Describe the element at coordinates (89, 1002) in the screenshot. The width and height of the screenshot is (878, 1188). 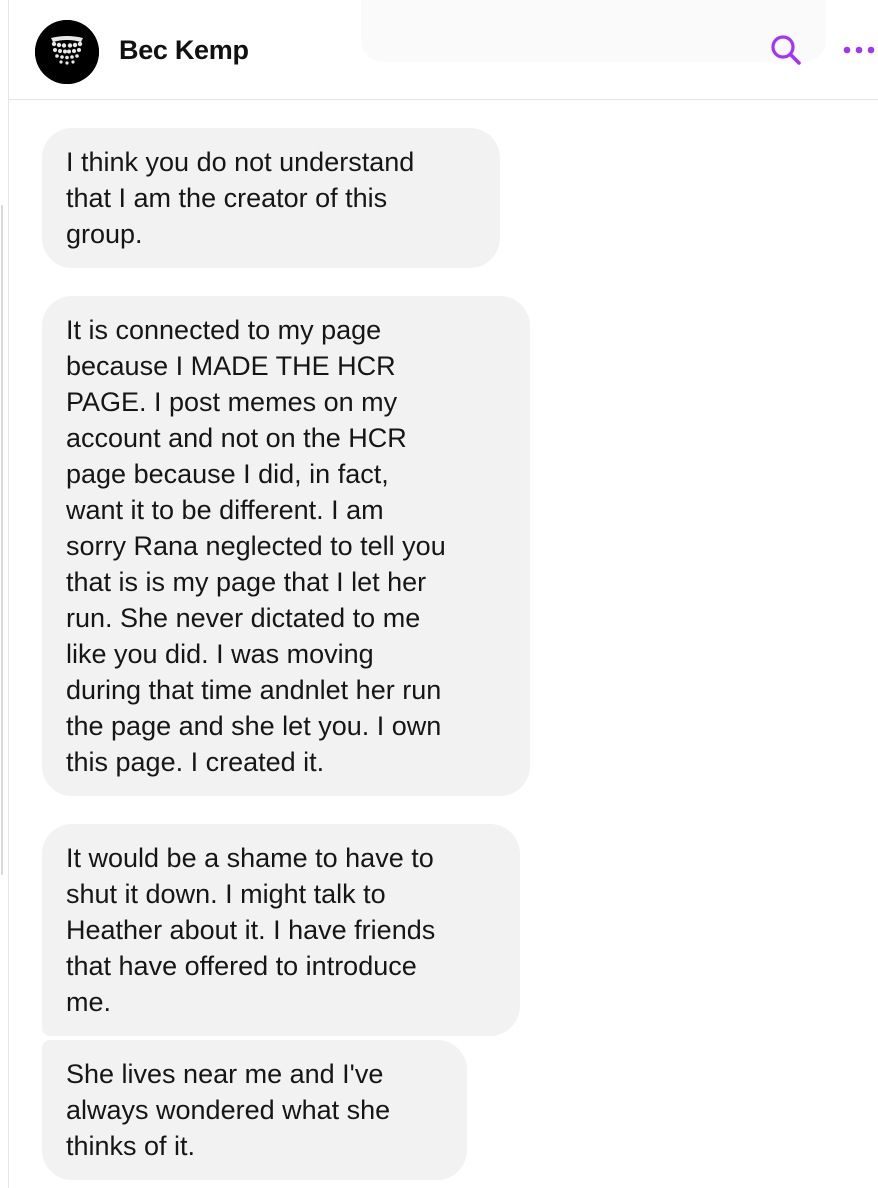
I see `message-text-line: me.` at that location.